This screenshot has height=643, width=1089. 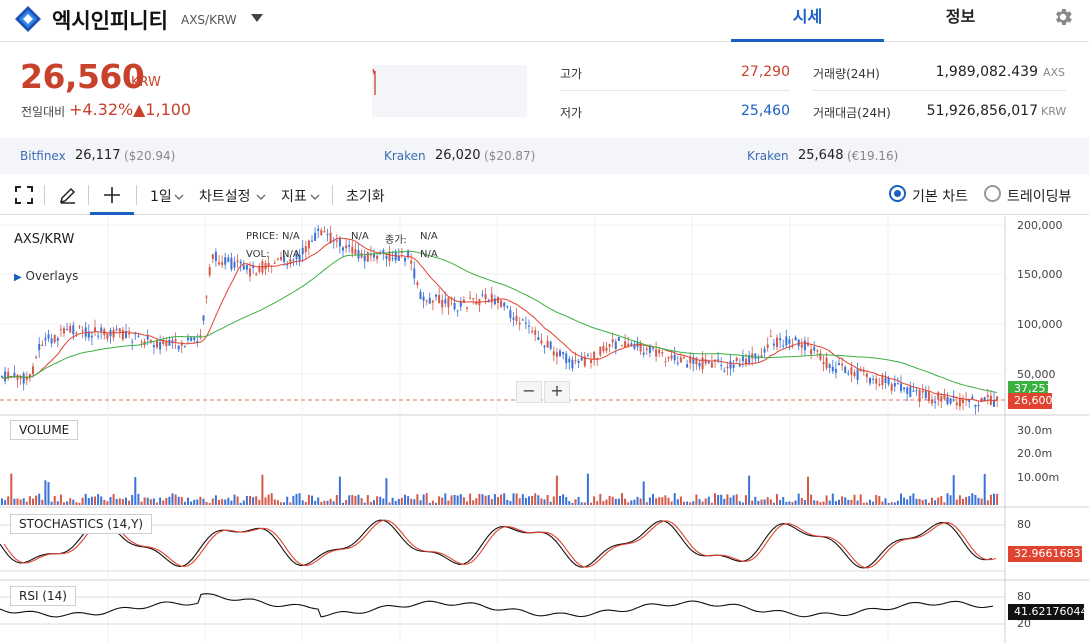 What do you see at coordinates (162, 109) in the screenshot?
I see `change-amount: ▲1,100` at bounding box center [162, 109].